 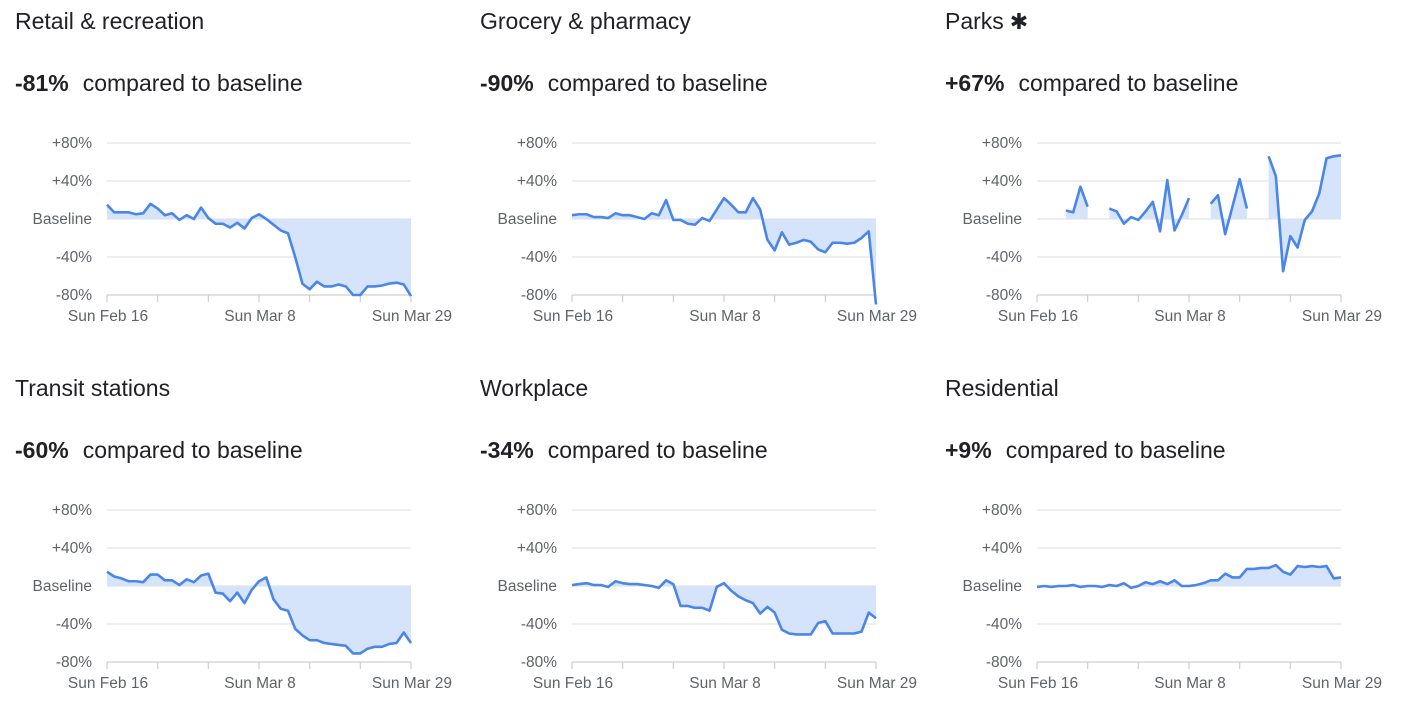 What do you see at coordinates (507, 450) in the screenshot?
I see `headline-value: -34%` at bounding box center [507, 450].